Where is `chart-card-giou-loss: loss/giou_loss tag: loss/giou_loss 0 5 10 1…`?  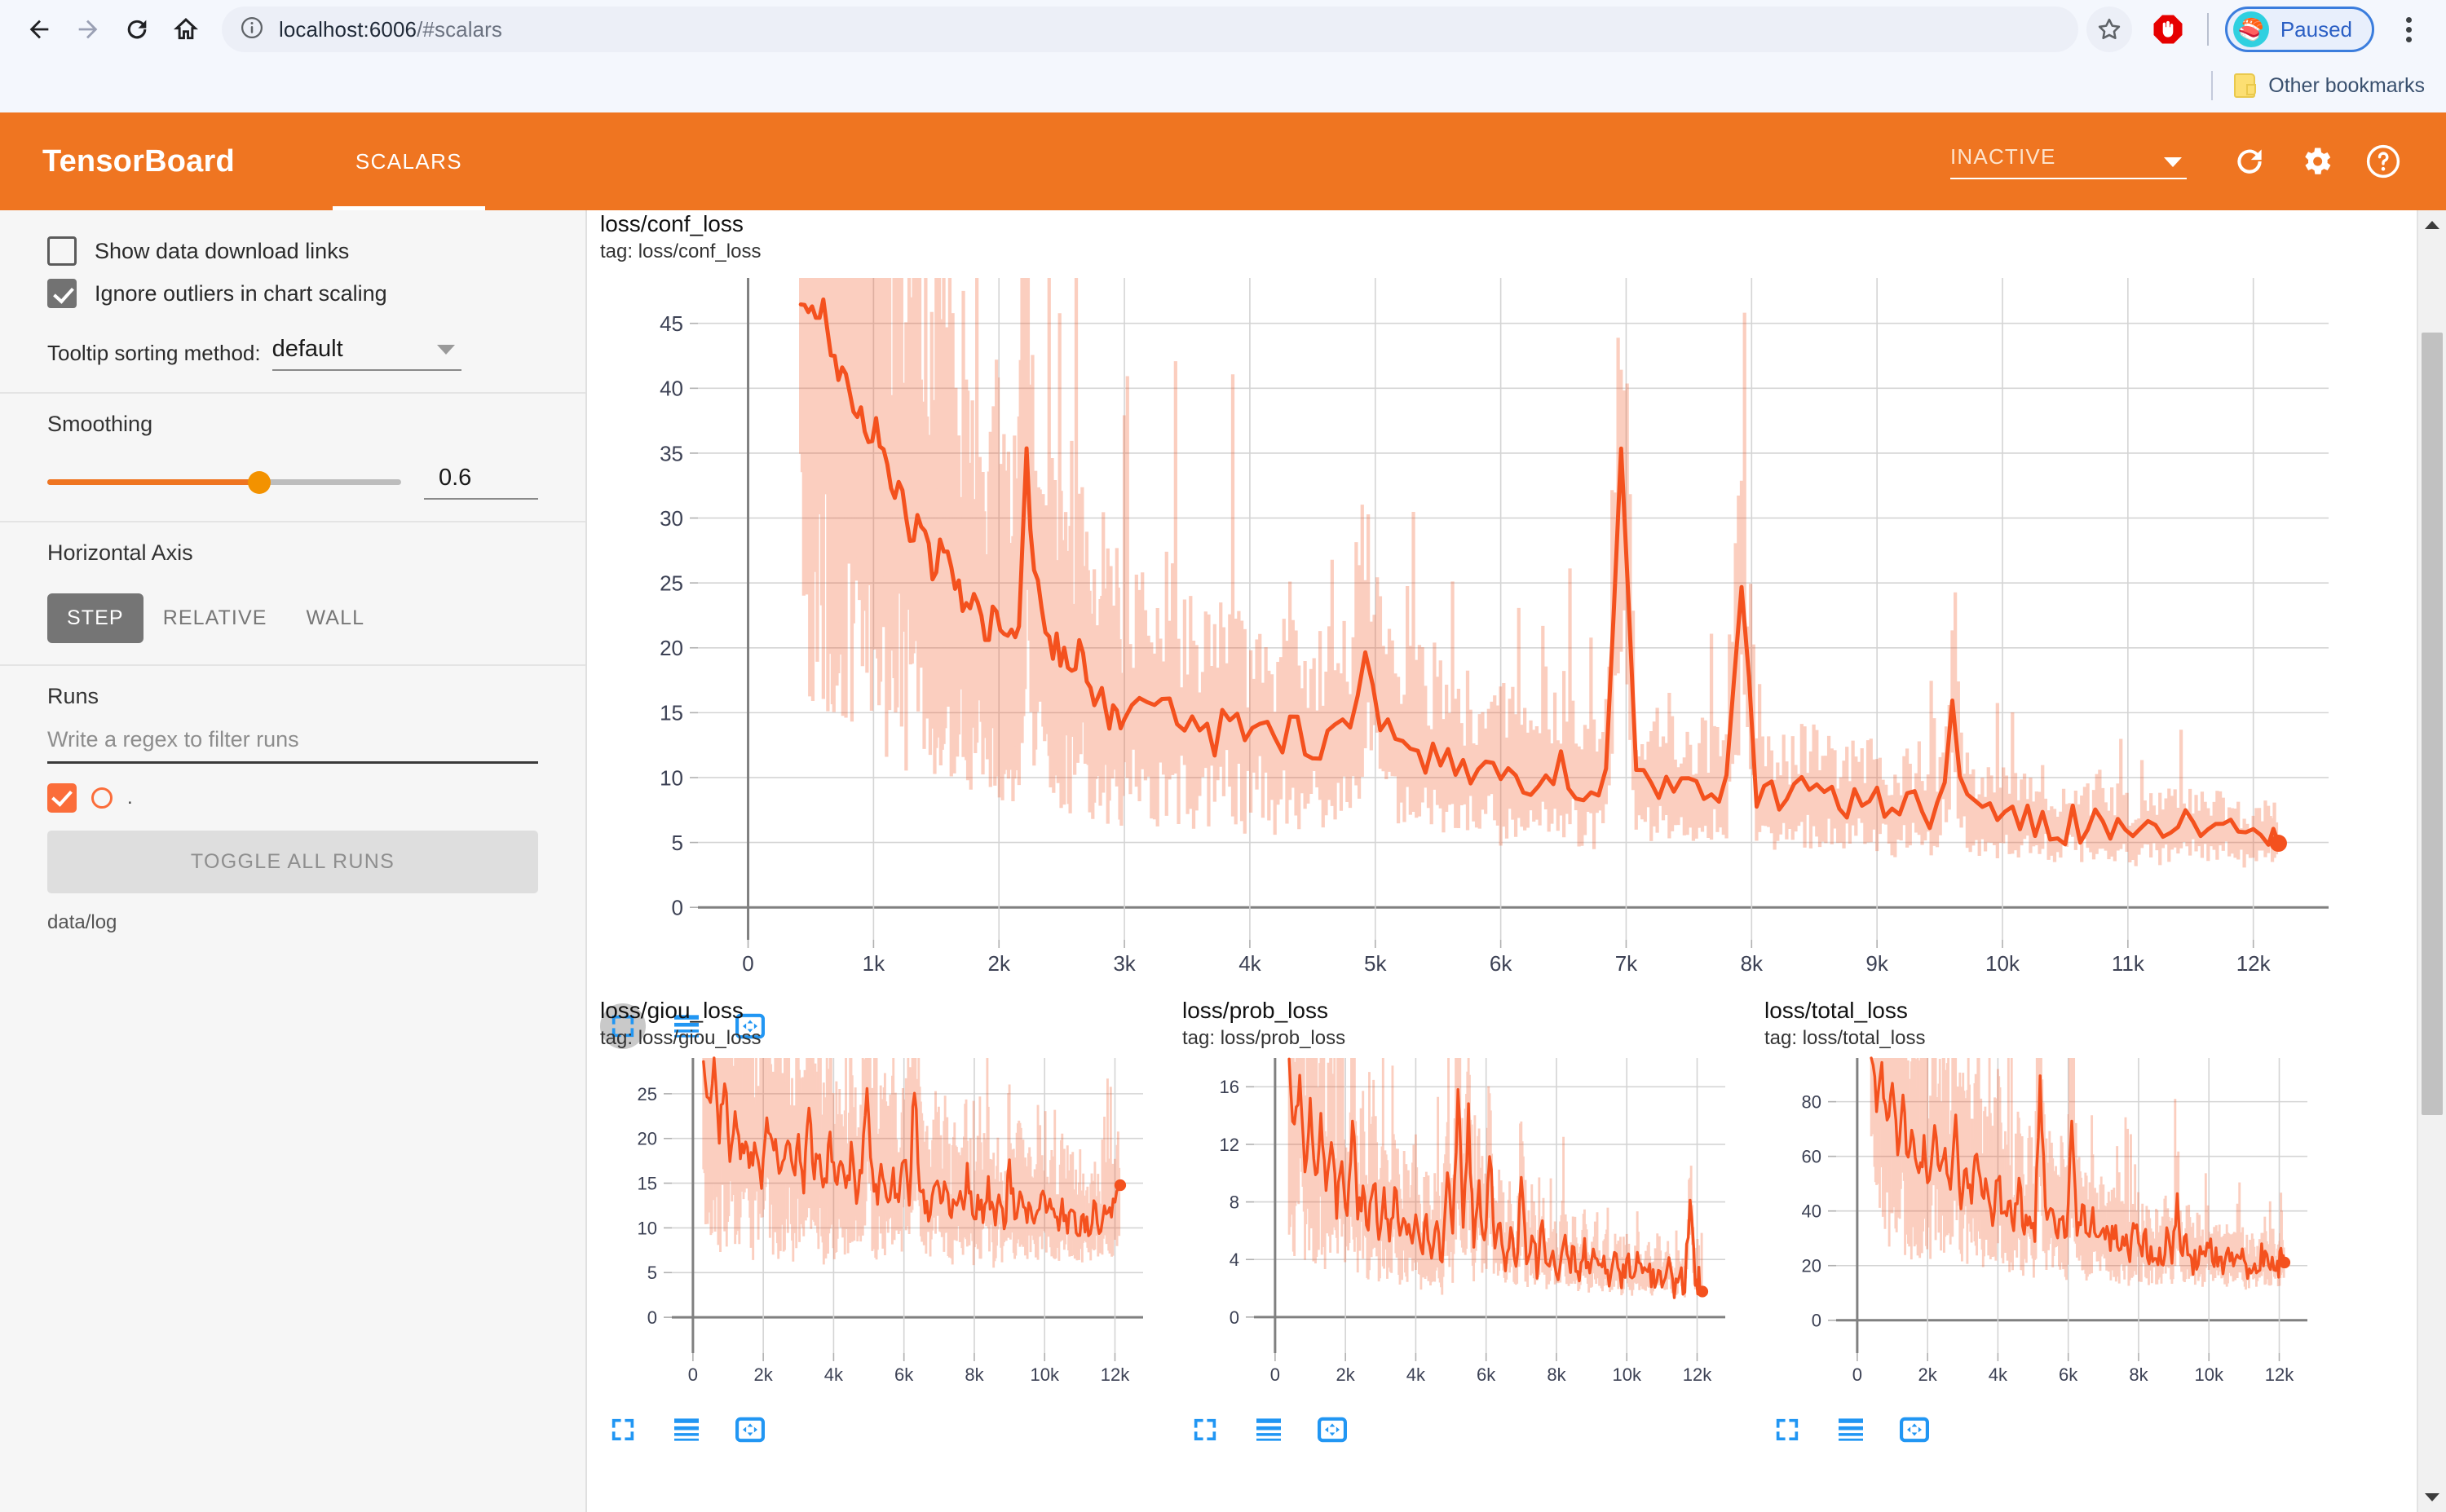 chart-card-giou-loss: loss/giou_loss tag: loss/giou_loss 0 5 10 1… is located at coordinates (882, 1224).